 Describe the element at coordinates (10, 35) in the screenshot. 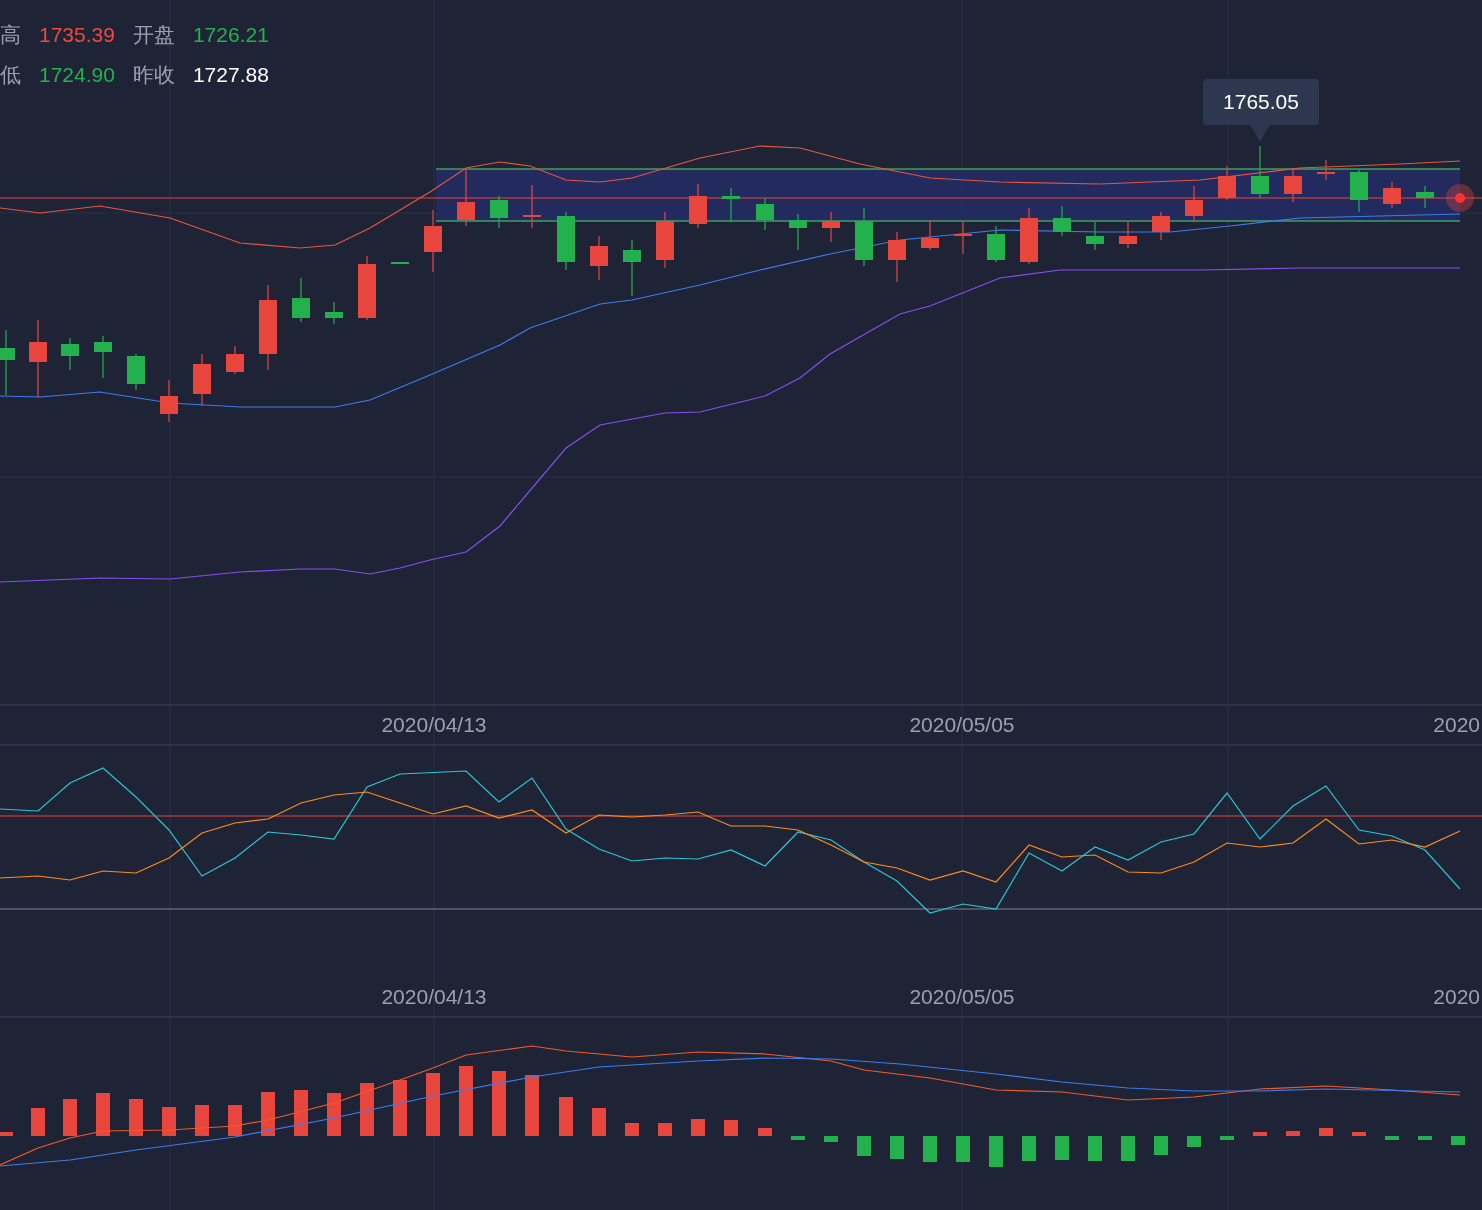

I see `quote-label: 高` at that location.